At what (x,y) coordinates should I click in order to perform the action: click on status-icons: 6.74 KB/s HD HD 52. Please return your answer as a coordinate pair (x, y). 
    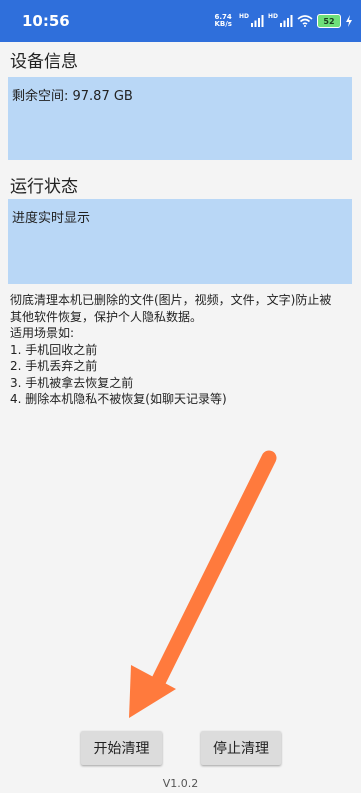
    Looking at the image, I should click on (283, 21).